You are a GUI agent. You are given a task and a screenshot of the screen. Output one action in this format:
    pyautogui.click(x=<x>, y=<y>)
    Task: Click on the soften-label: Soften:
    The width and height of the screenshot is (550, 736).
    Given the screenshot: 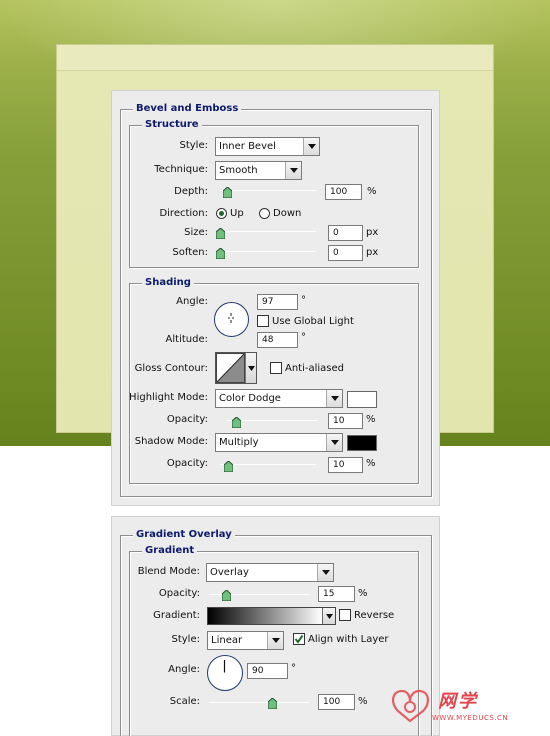 What is the action you would take?
    pyautogui.click(x=190, y=252)
    